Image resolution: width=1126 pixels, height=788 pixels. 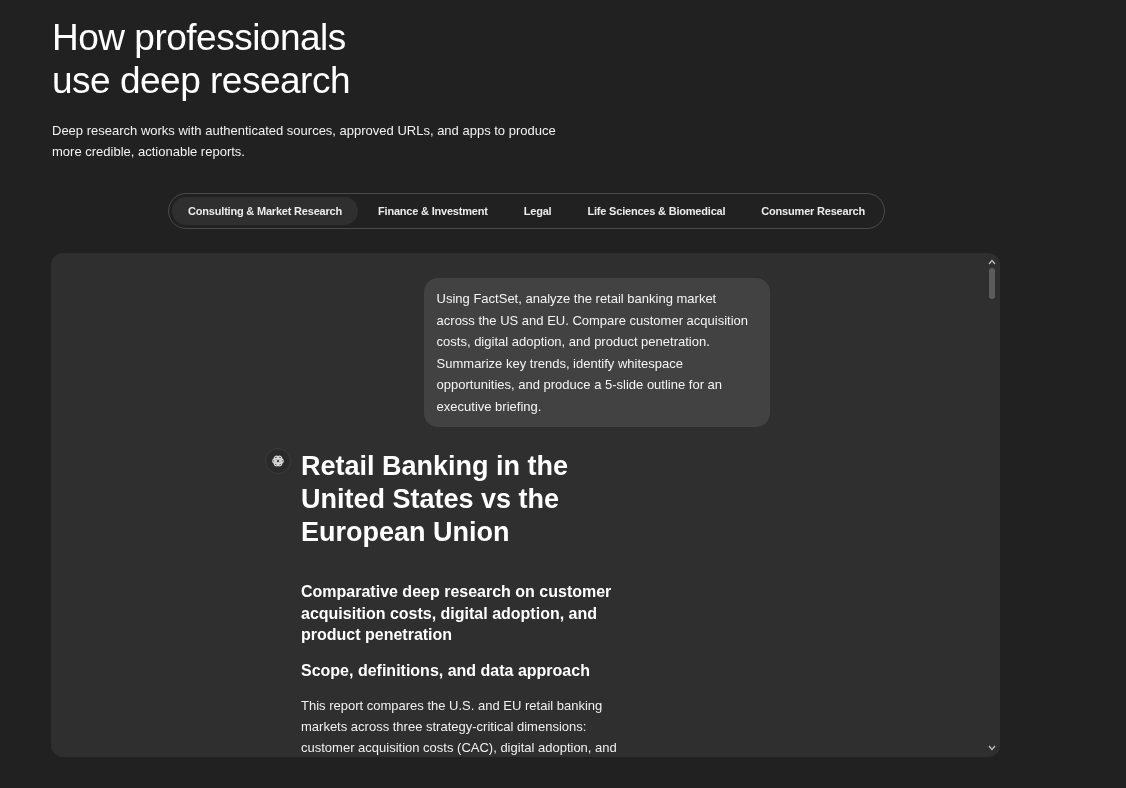 I want to click on report-title: Retail Banking in the United States vs the European Union, so click(x=435, y=499).